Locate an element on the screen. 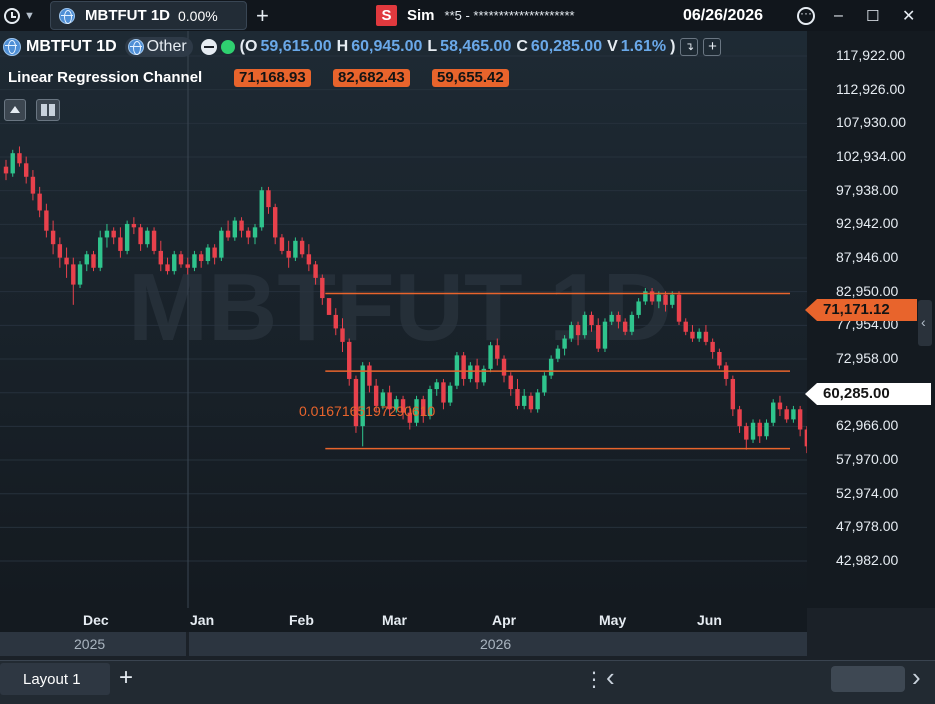  scroll-right-button: › is located at coordinates (916, 677).